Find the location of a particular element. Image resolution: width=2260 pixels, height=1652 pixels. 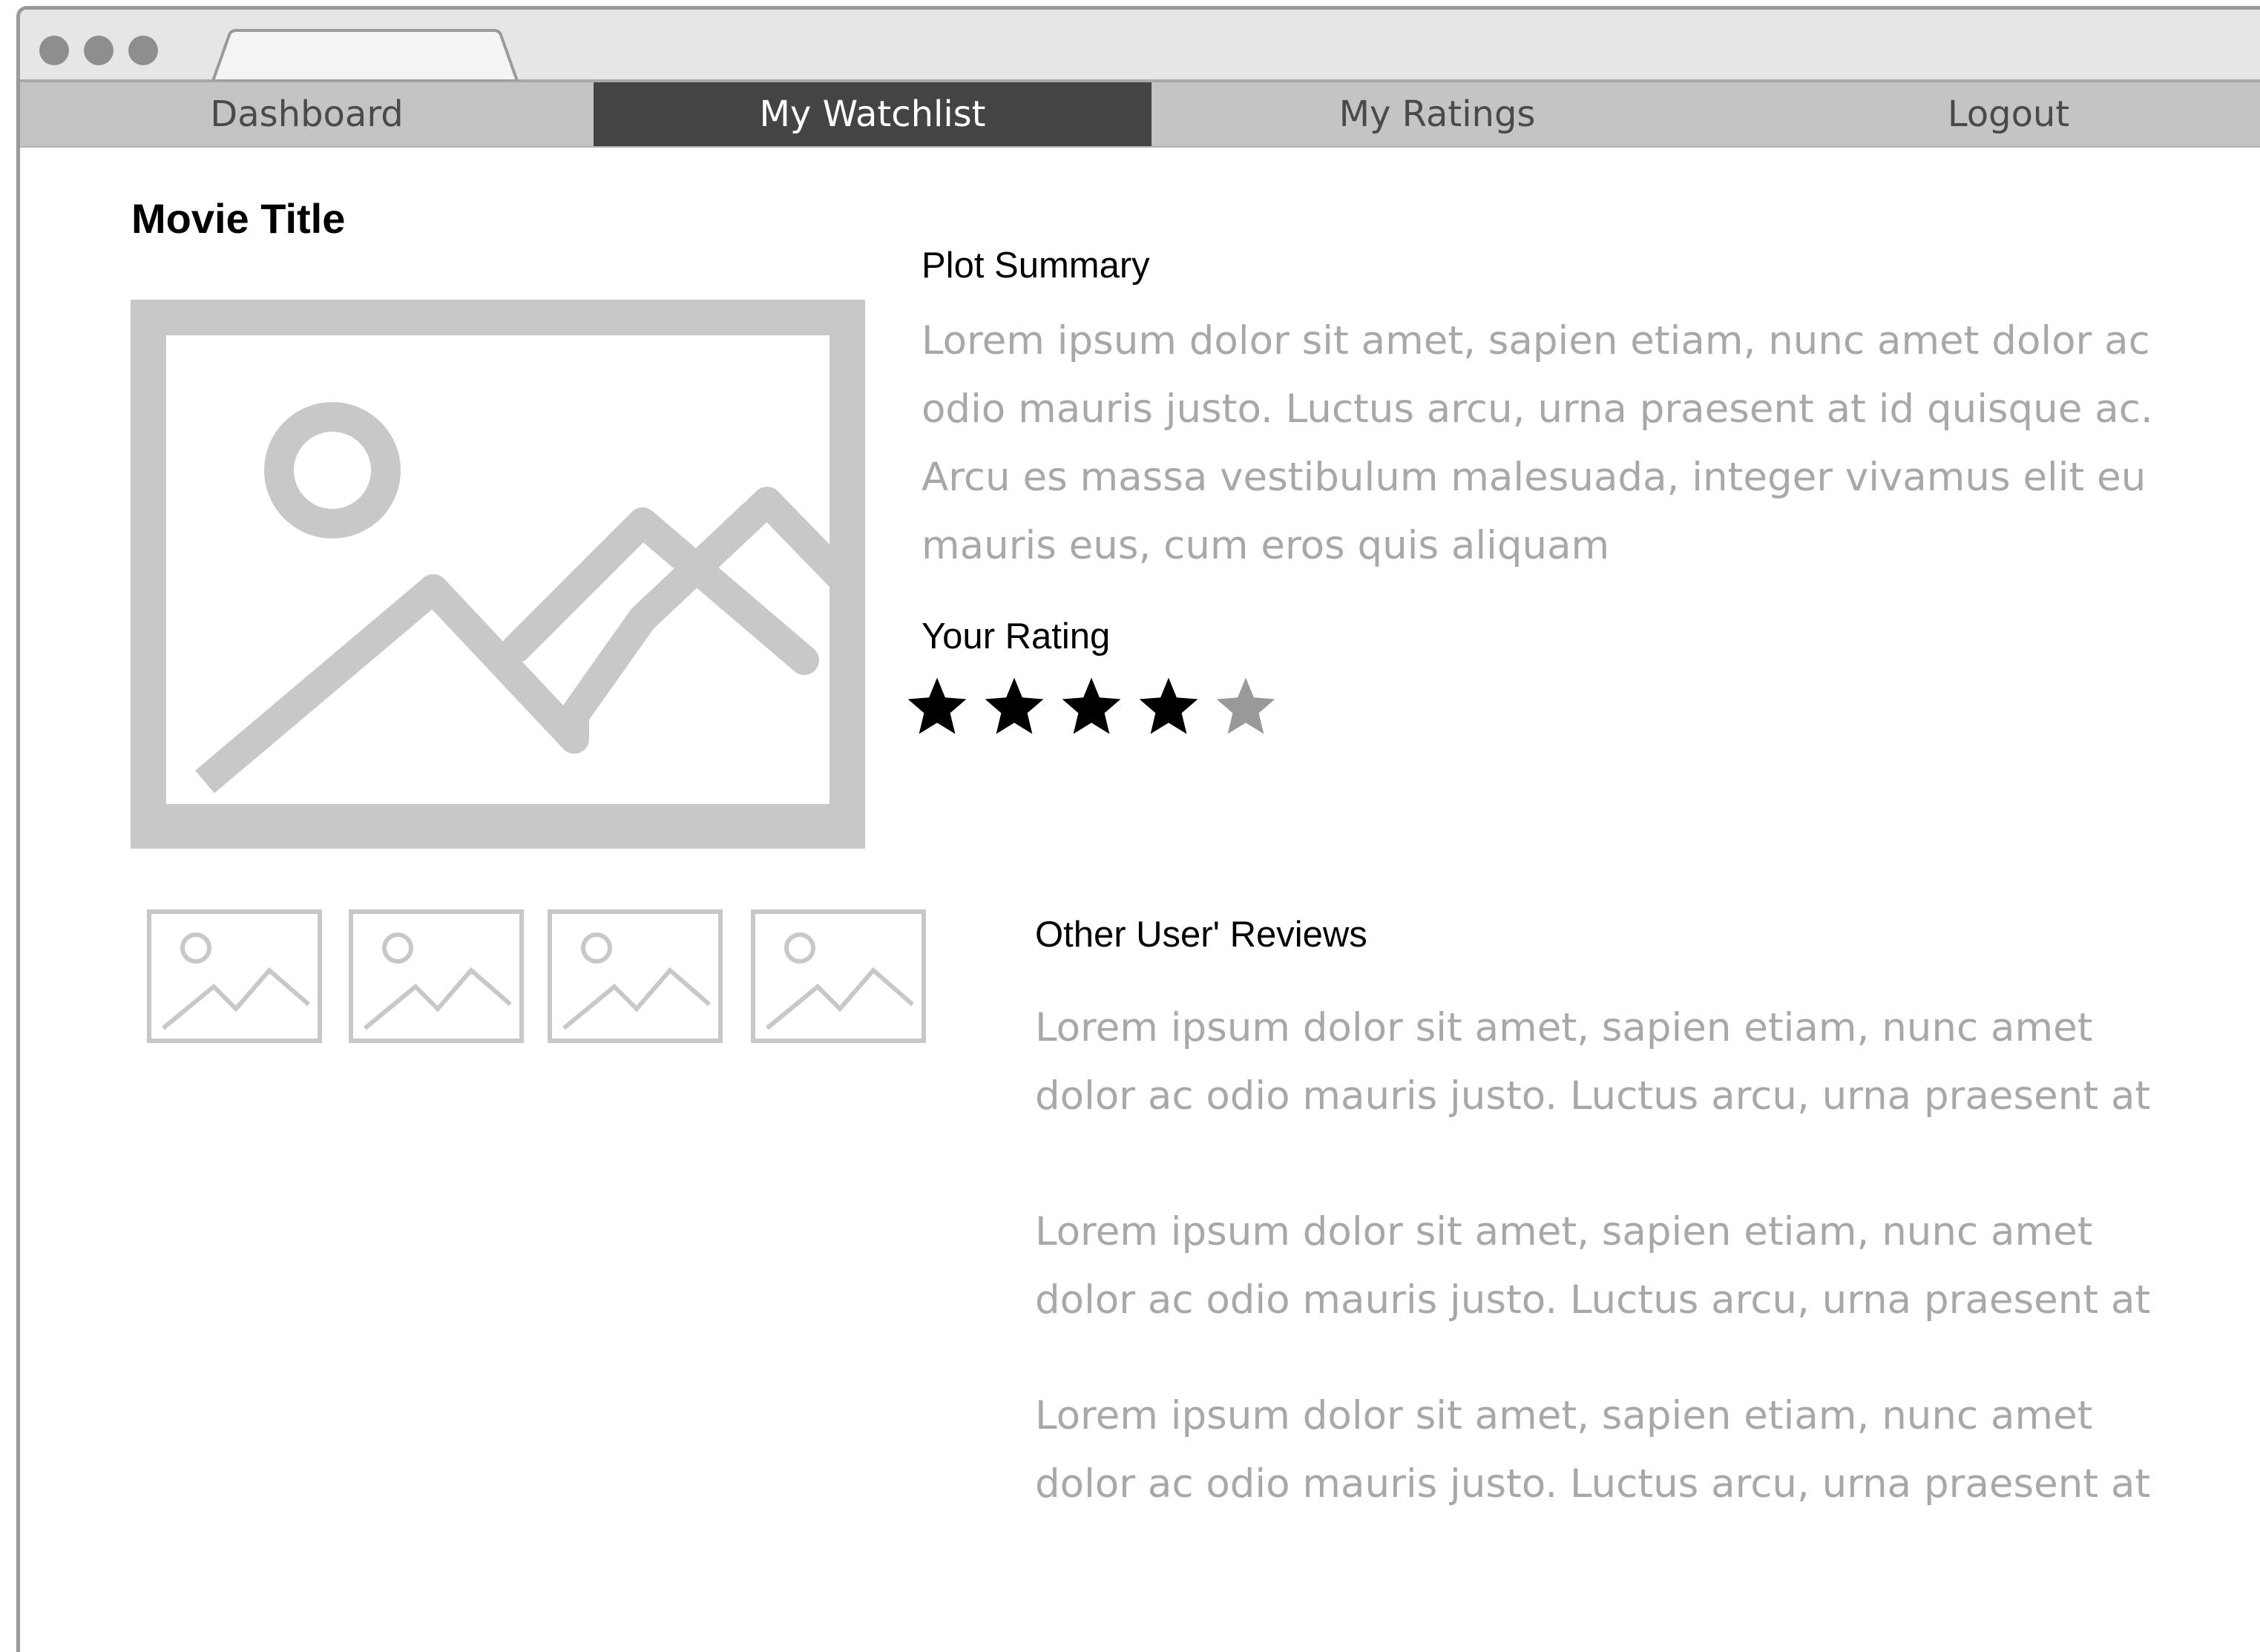

window-close-dot is located at coordinates (54, 50).